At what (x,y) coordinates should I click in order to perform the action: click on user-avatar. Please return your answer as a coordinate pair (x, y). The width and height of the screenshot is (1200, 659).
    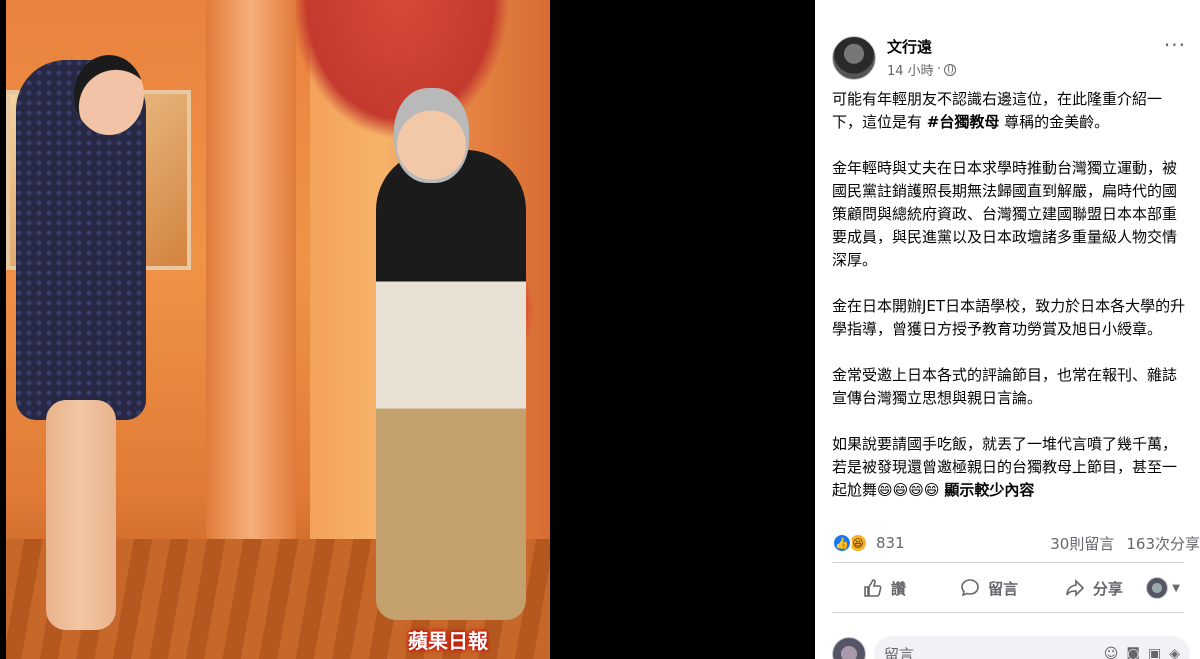
    Looking at the image, I should click on (1157, 588).